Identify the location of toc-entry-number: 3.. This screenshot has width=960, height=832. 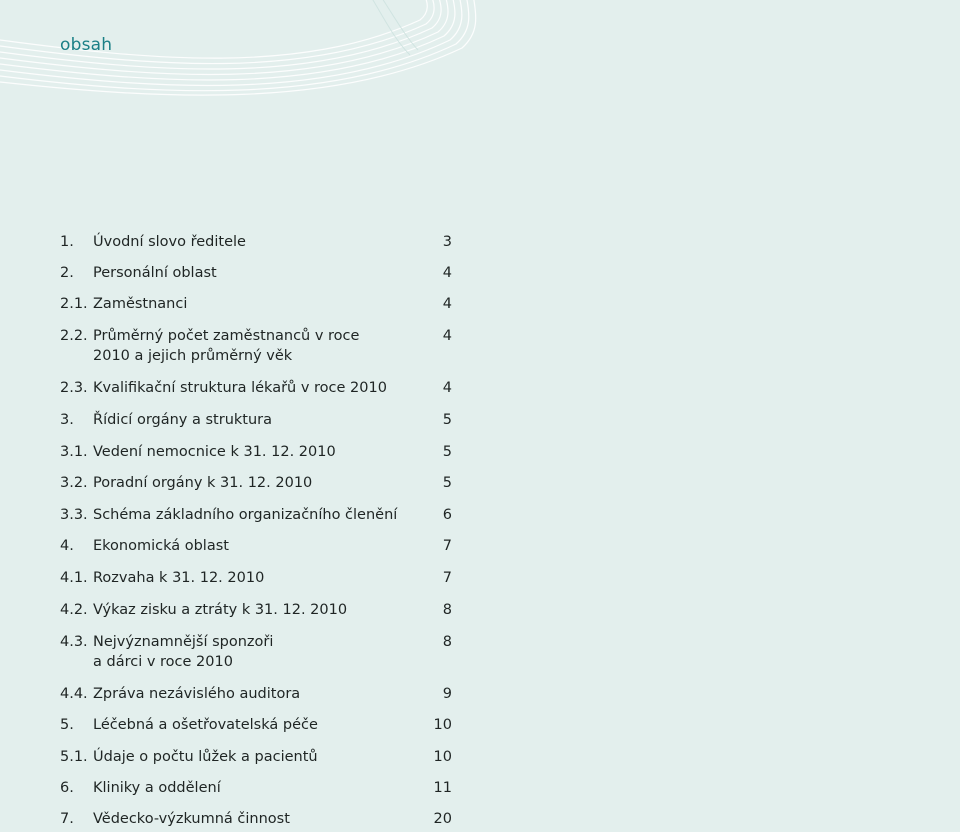
(67, 420).